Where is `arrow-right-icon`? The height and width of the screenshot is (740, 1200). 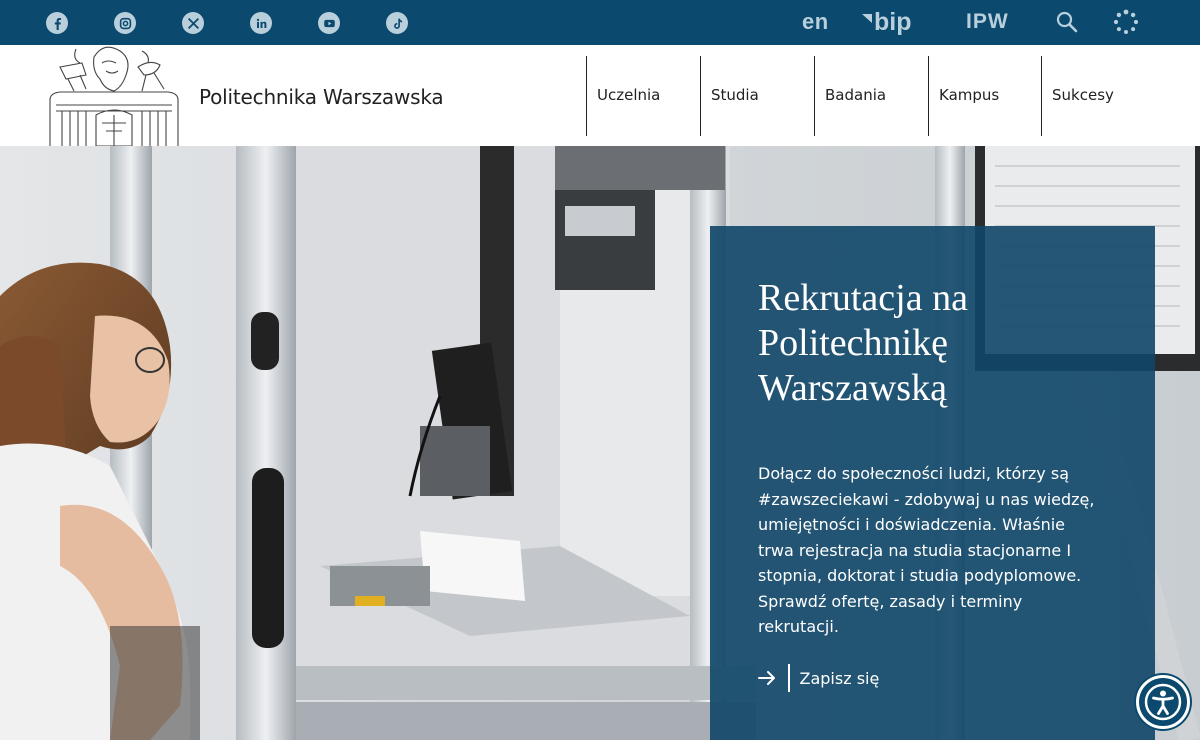 arrow-right-icon is located at coordinates (766, 678).